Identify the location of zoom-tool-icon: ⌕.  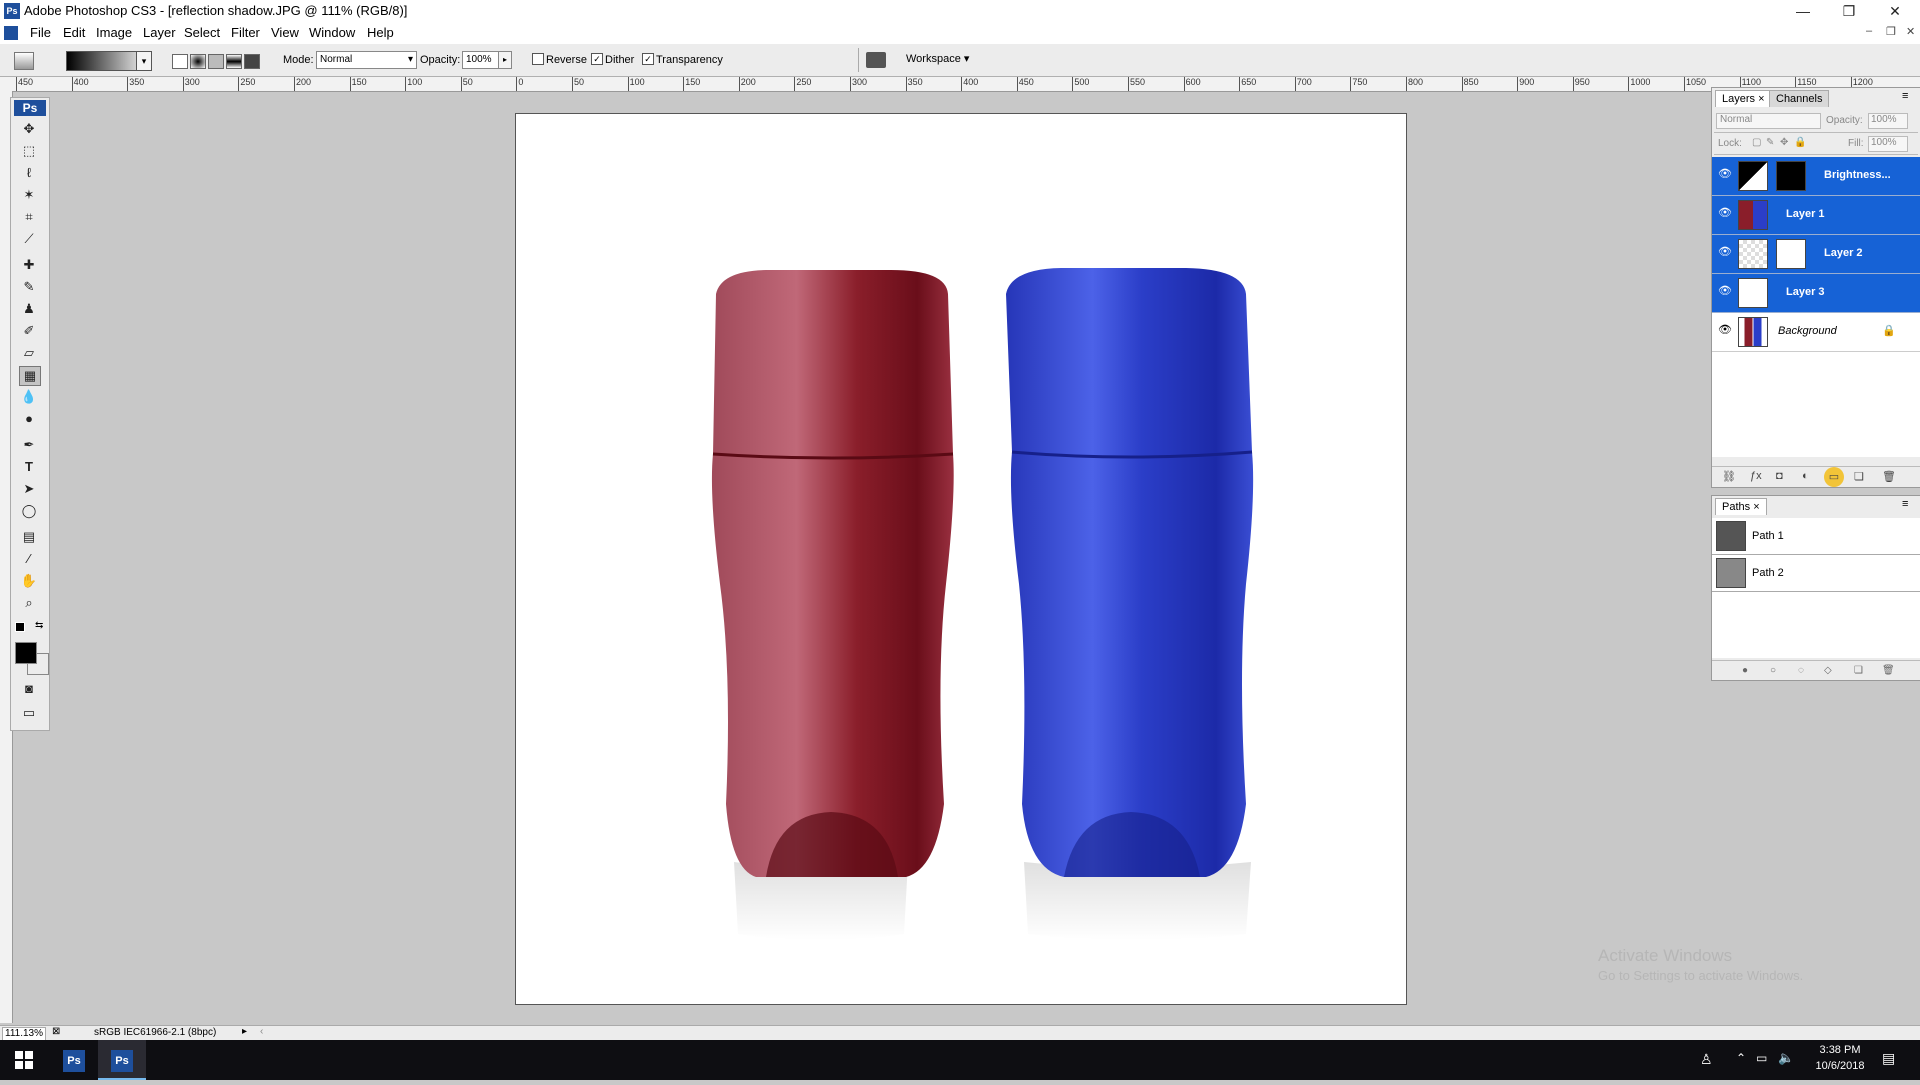
(29, 603).